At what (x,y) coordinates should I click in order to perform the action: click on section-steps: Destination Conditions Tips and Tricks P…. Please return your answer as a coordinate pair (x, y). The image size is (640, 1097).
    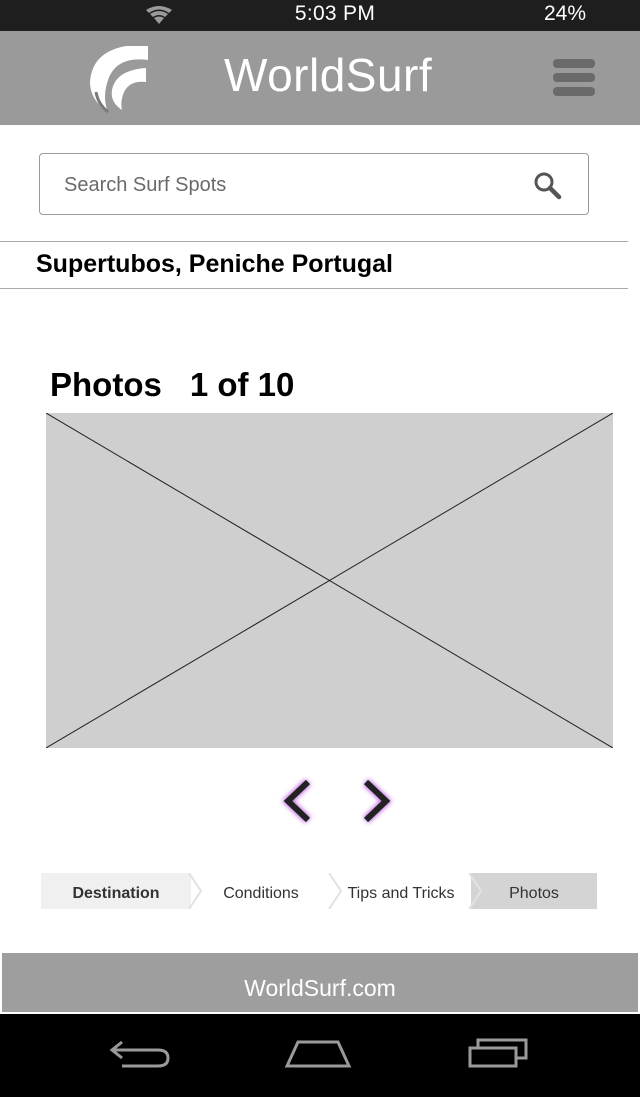
    Looking at the image, I should click on (319, 891).